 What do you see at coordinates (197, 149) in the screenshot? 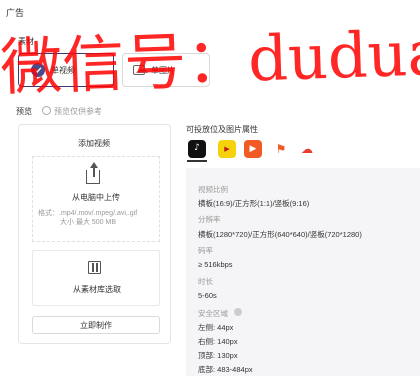
I see `douyin-icon: ♪` at bounding box center [197, 149].